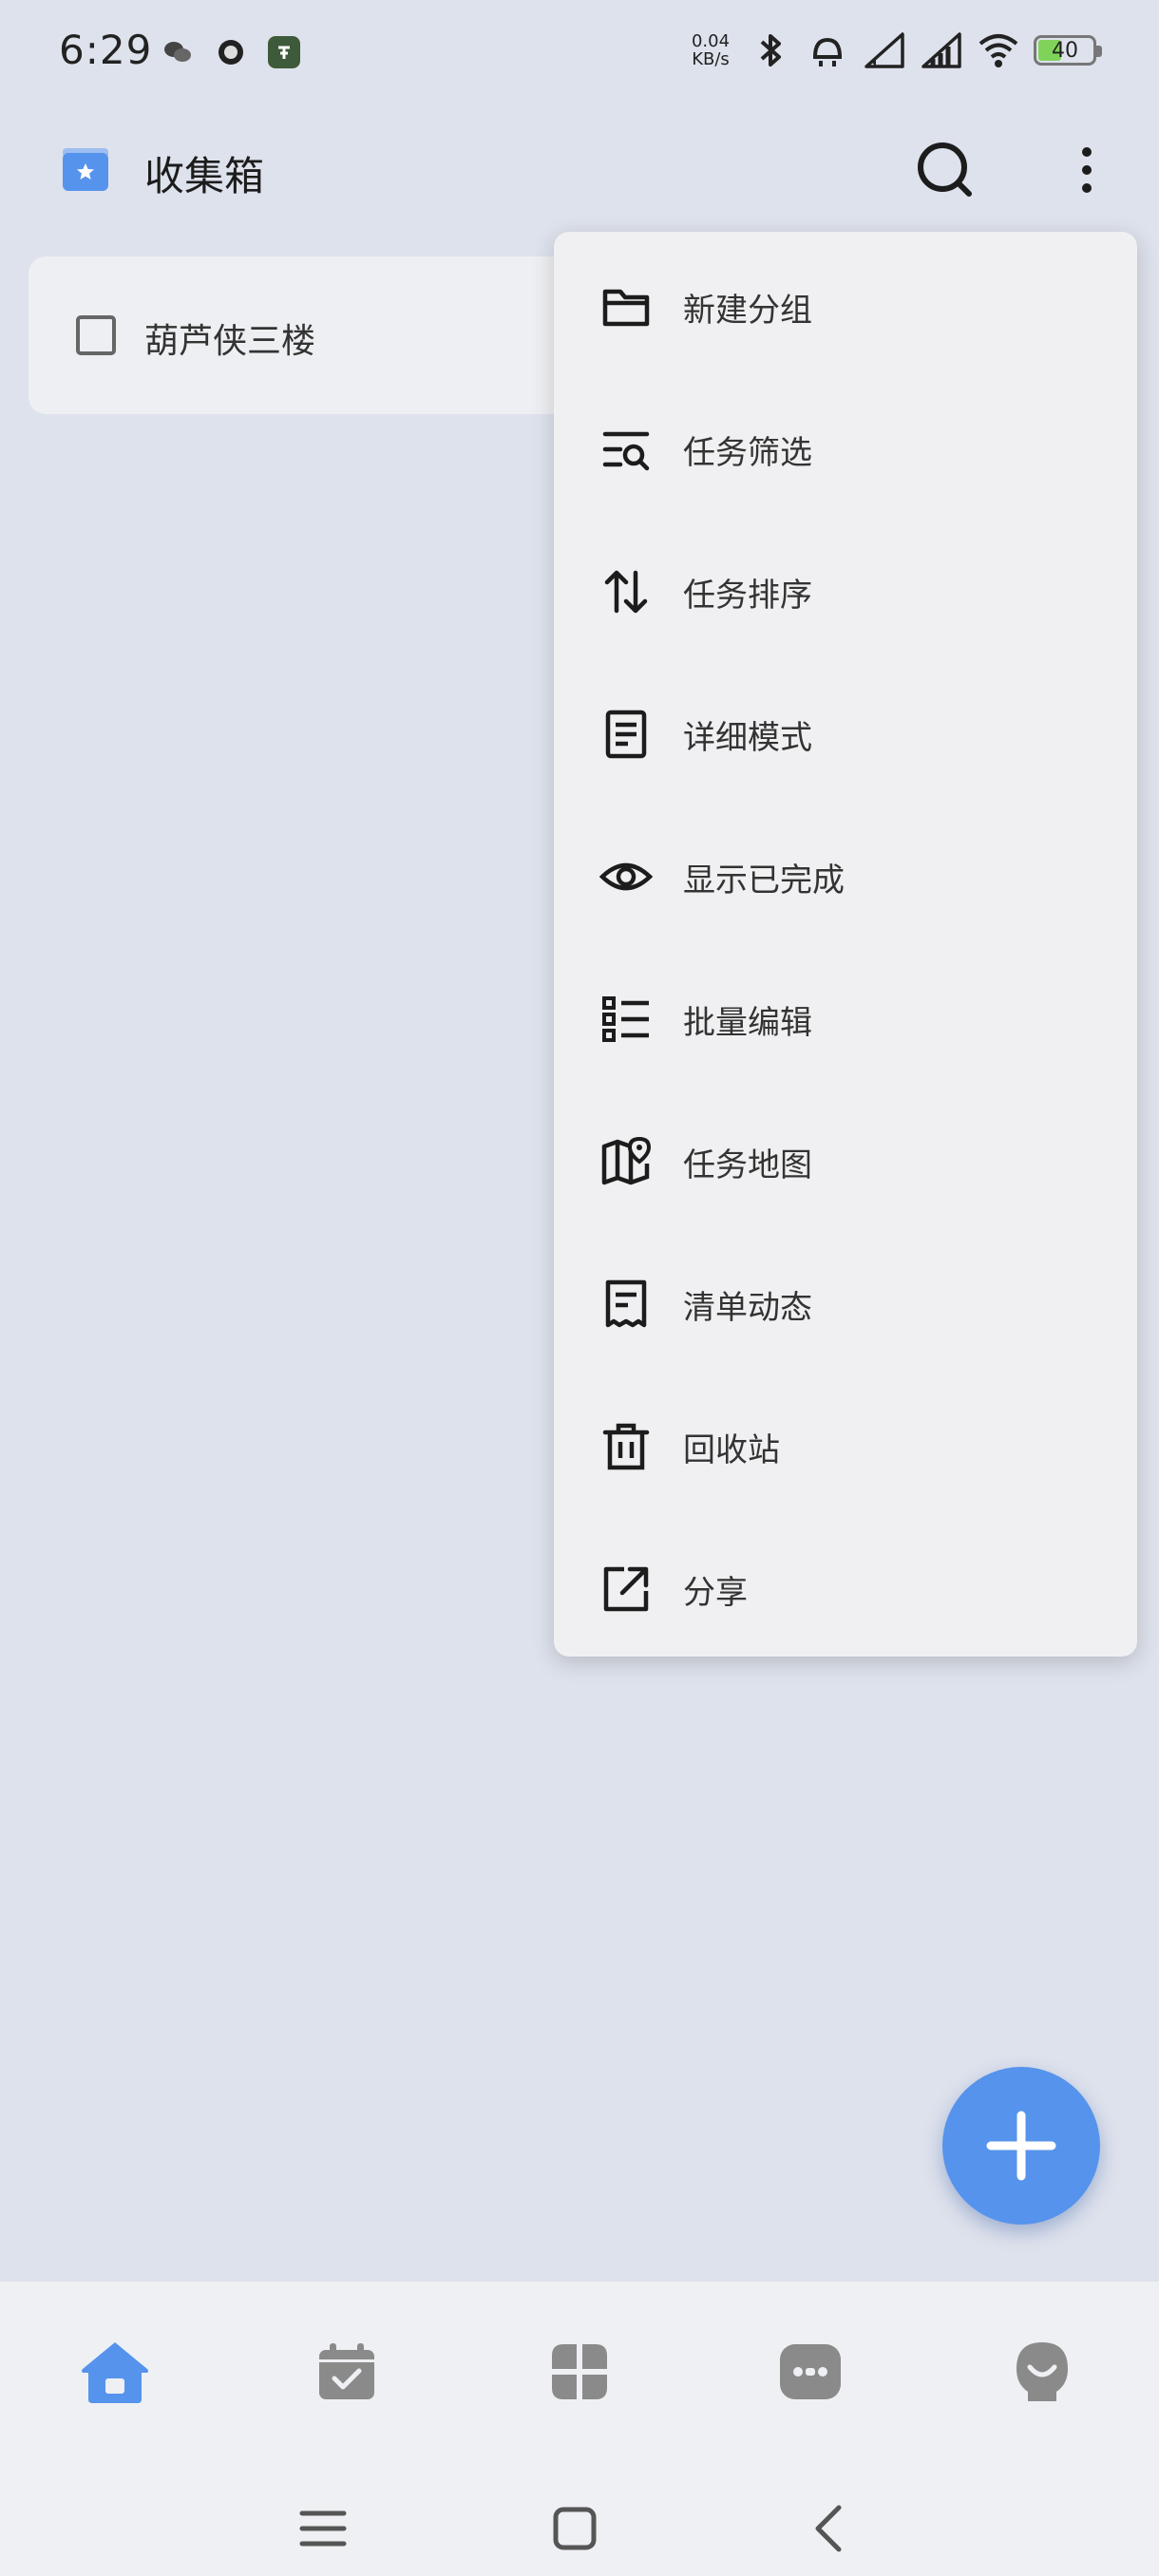 This screenshot has width=1159, height=2576. I want to click on menu-item-show-completed: 显示已完成, so click(845, 876).